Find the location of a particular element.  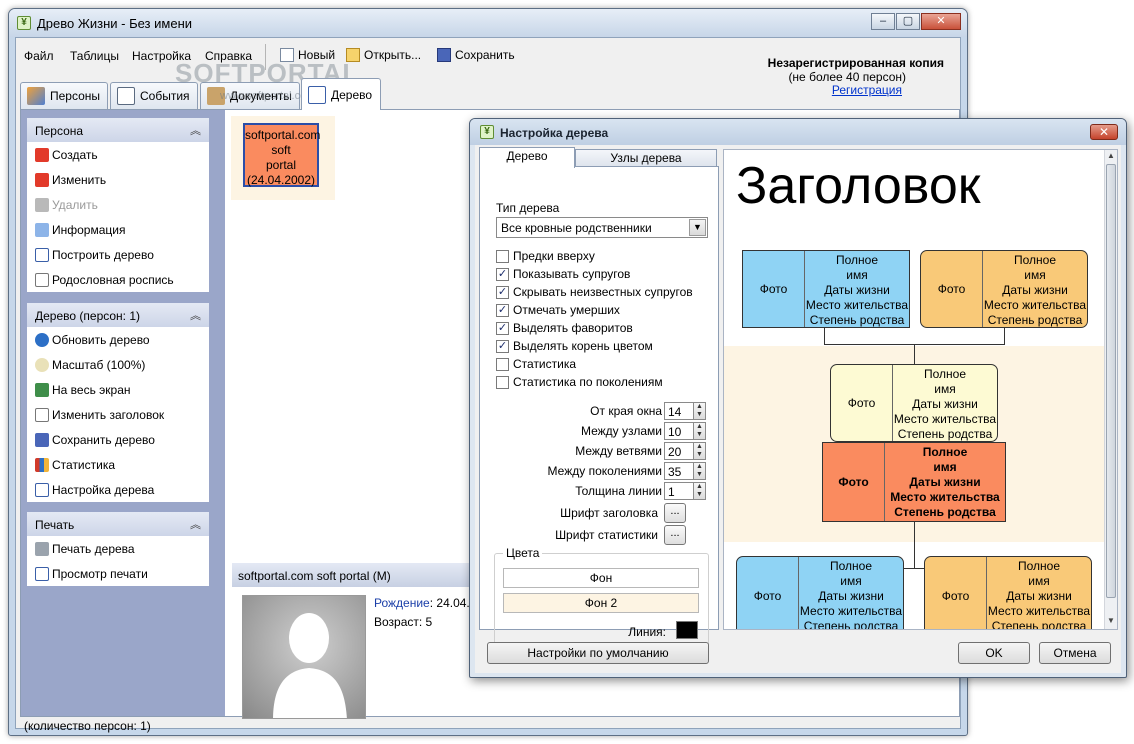

restore-defaults-button: Настройки по умолчанию is located at coordinates (598, 653).